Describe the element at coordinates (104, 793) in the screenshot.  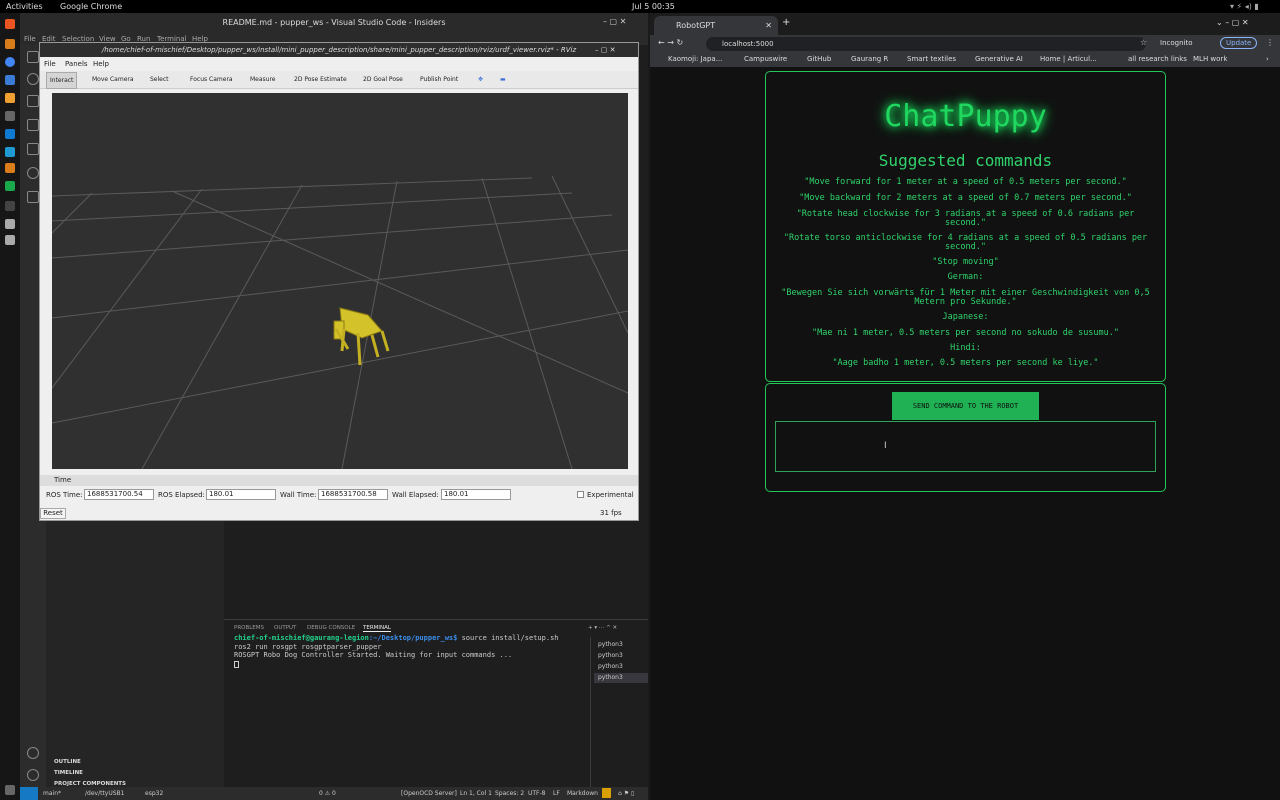
I see `port-indicator: /dev/ttyUSB1` at that location.